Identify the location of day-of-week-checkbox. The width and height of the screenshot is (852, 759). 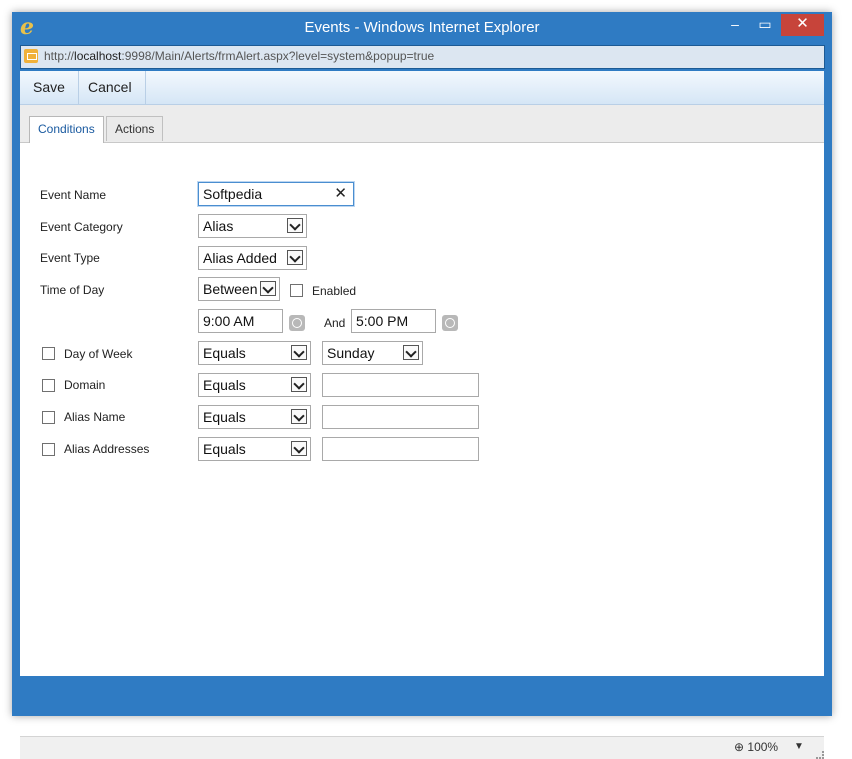
(48, 353).